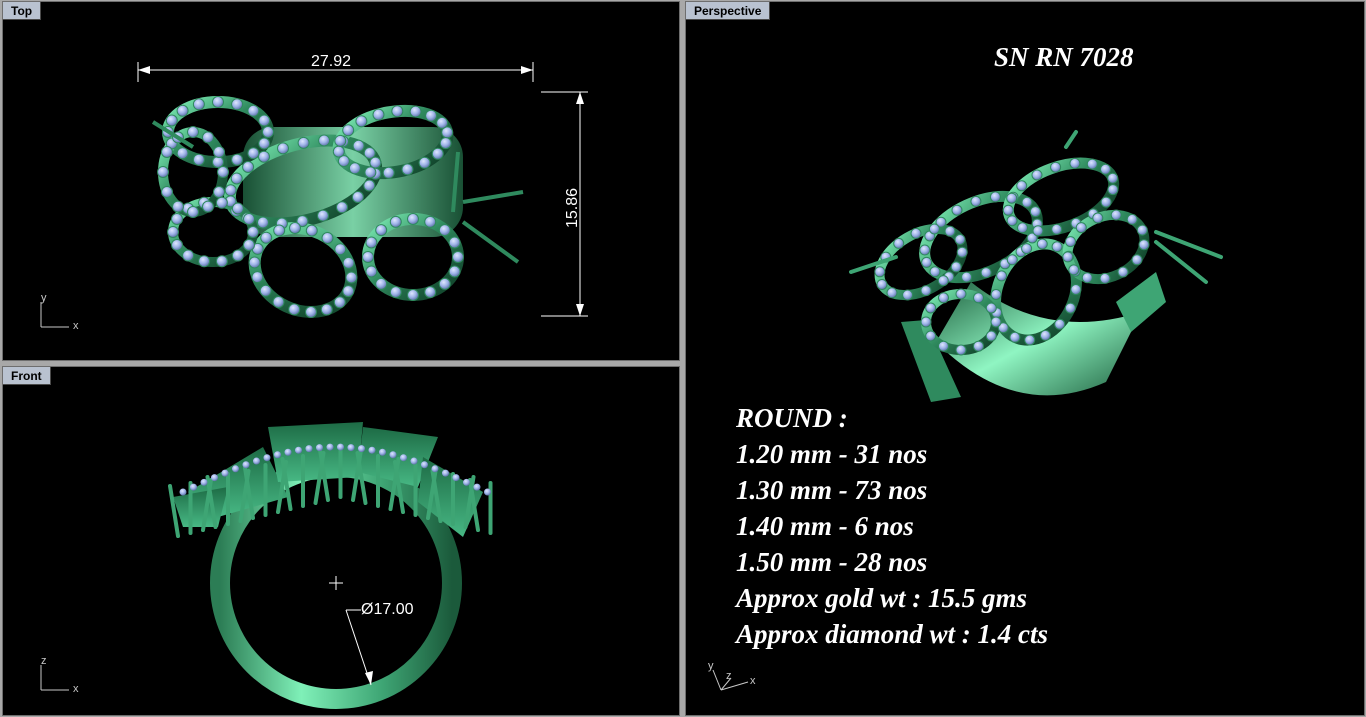 The height and width of the screenshot is (717, 1366). What do you see at coordinates (266, 565) in the screenshot?
I see `front-view-canvas: Ø17.00 z x` at bounding box center [266, 565].